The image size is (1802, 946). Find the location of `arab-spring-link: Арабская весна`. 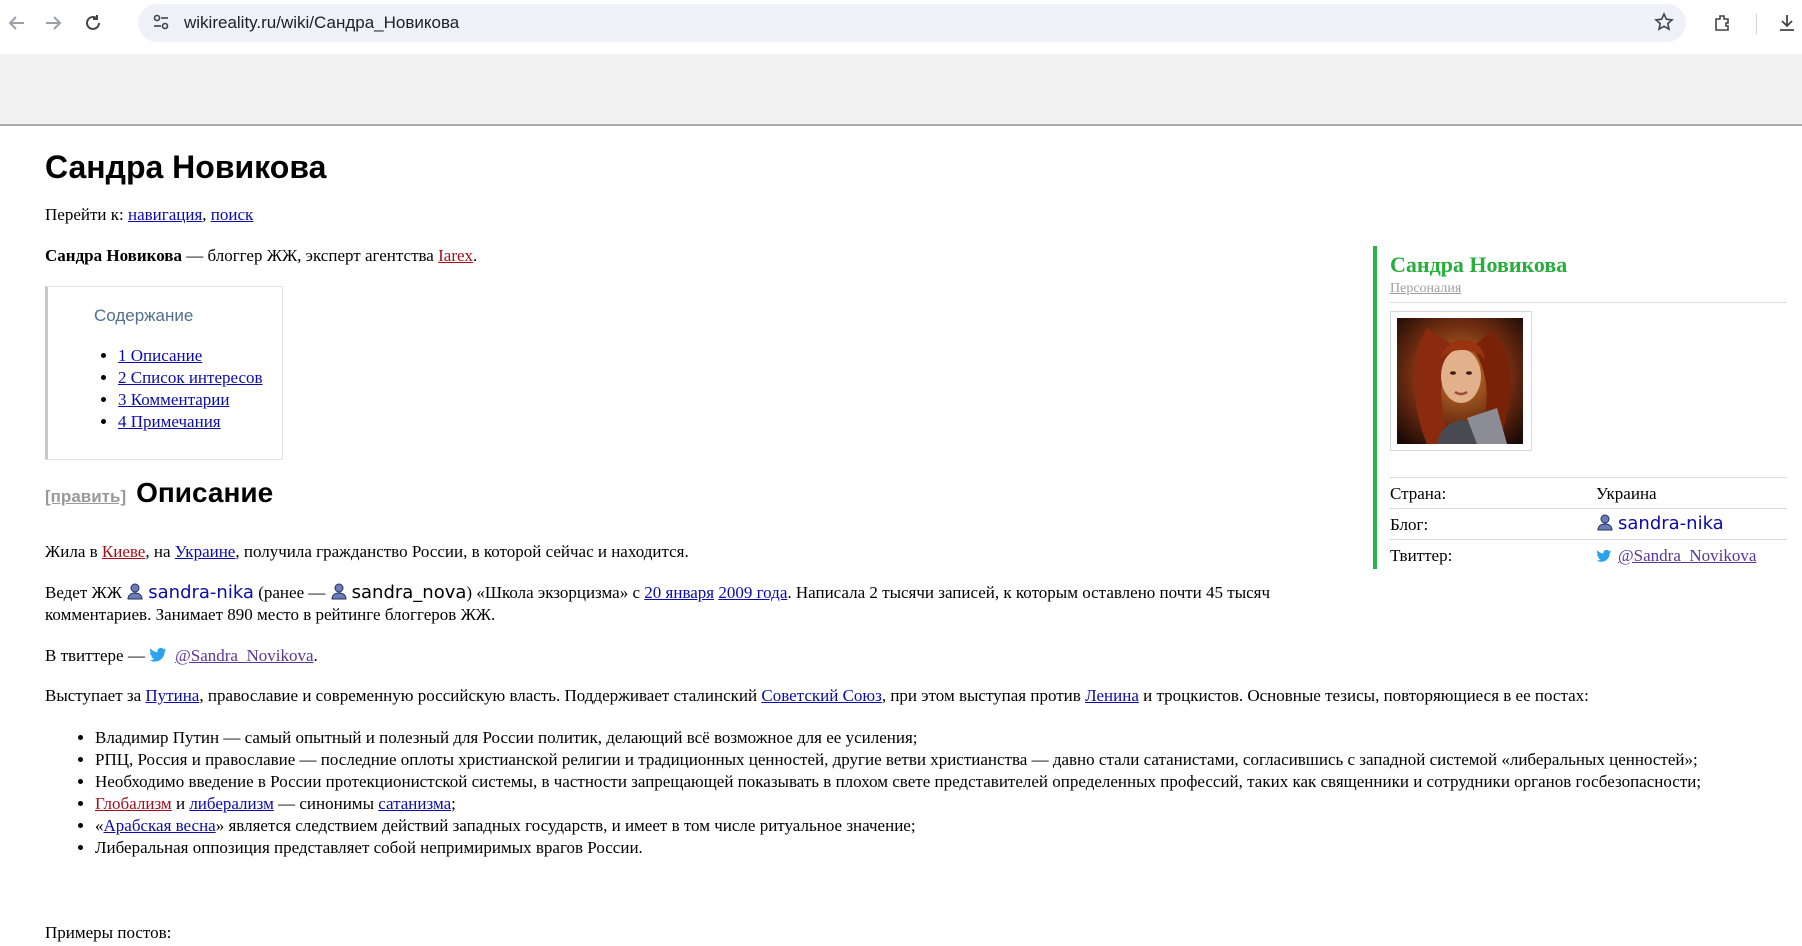

arab-spring-link: Арабская весна is located at coordinates (160, 825).